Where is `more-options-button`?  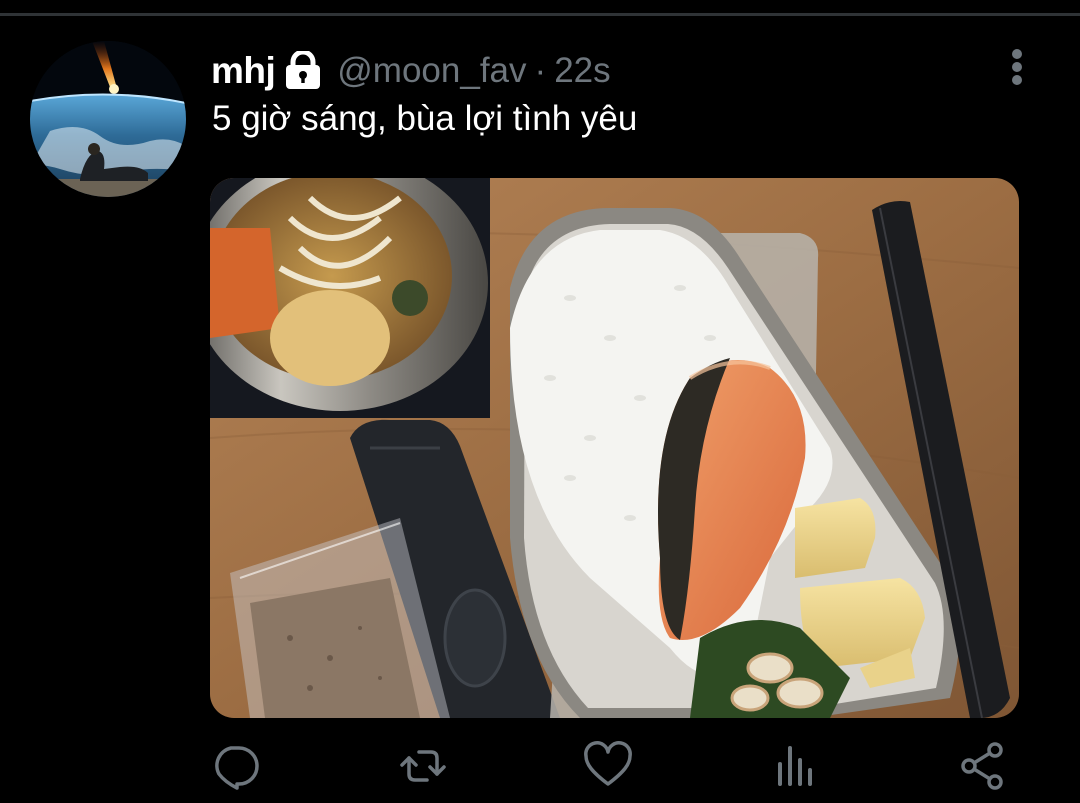
more-options-button is located at coordinates (1017, 68).